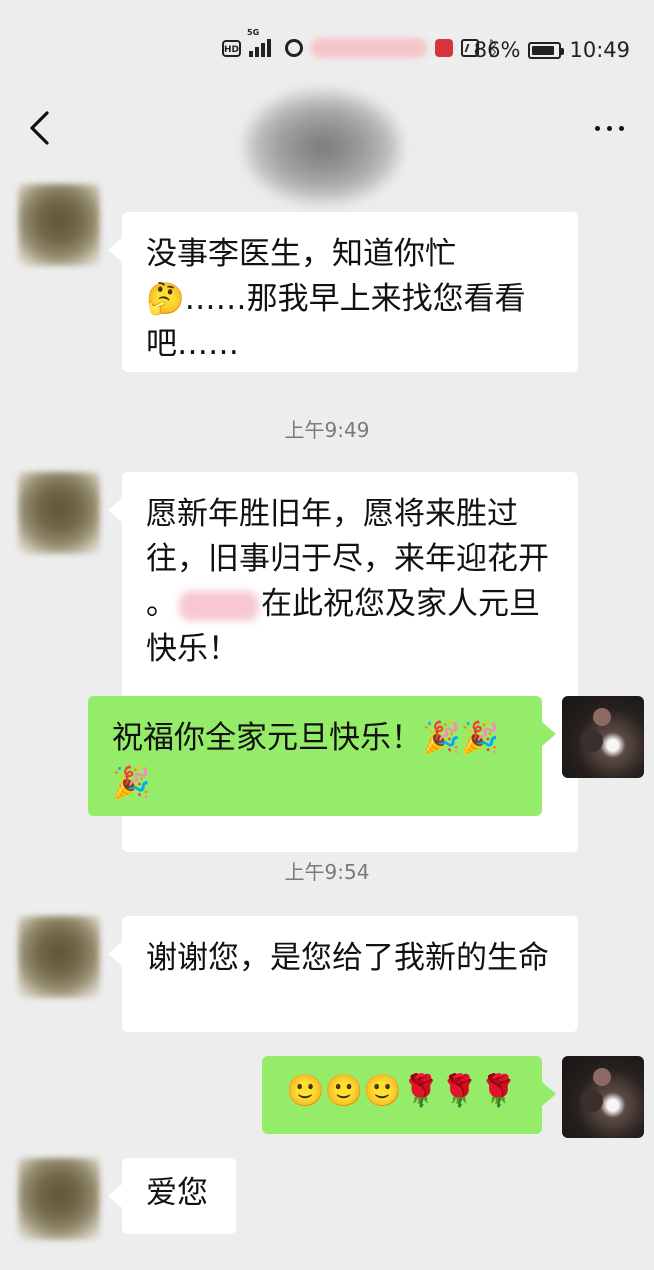  I want to click on network-type-label: 5G, so click(253, 32).